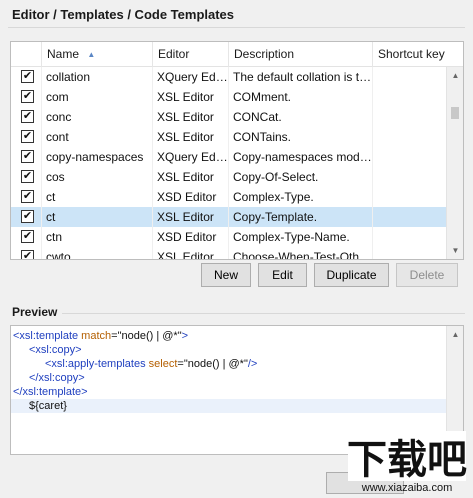 The image size is (473, 498). I want to click on cell-name: com, so click(96, 97).